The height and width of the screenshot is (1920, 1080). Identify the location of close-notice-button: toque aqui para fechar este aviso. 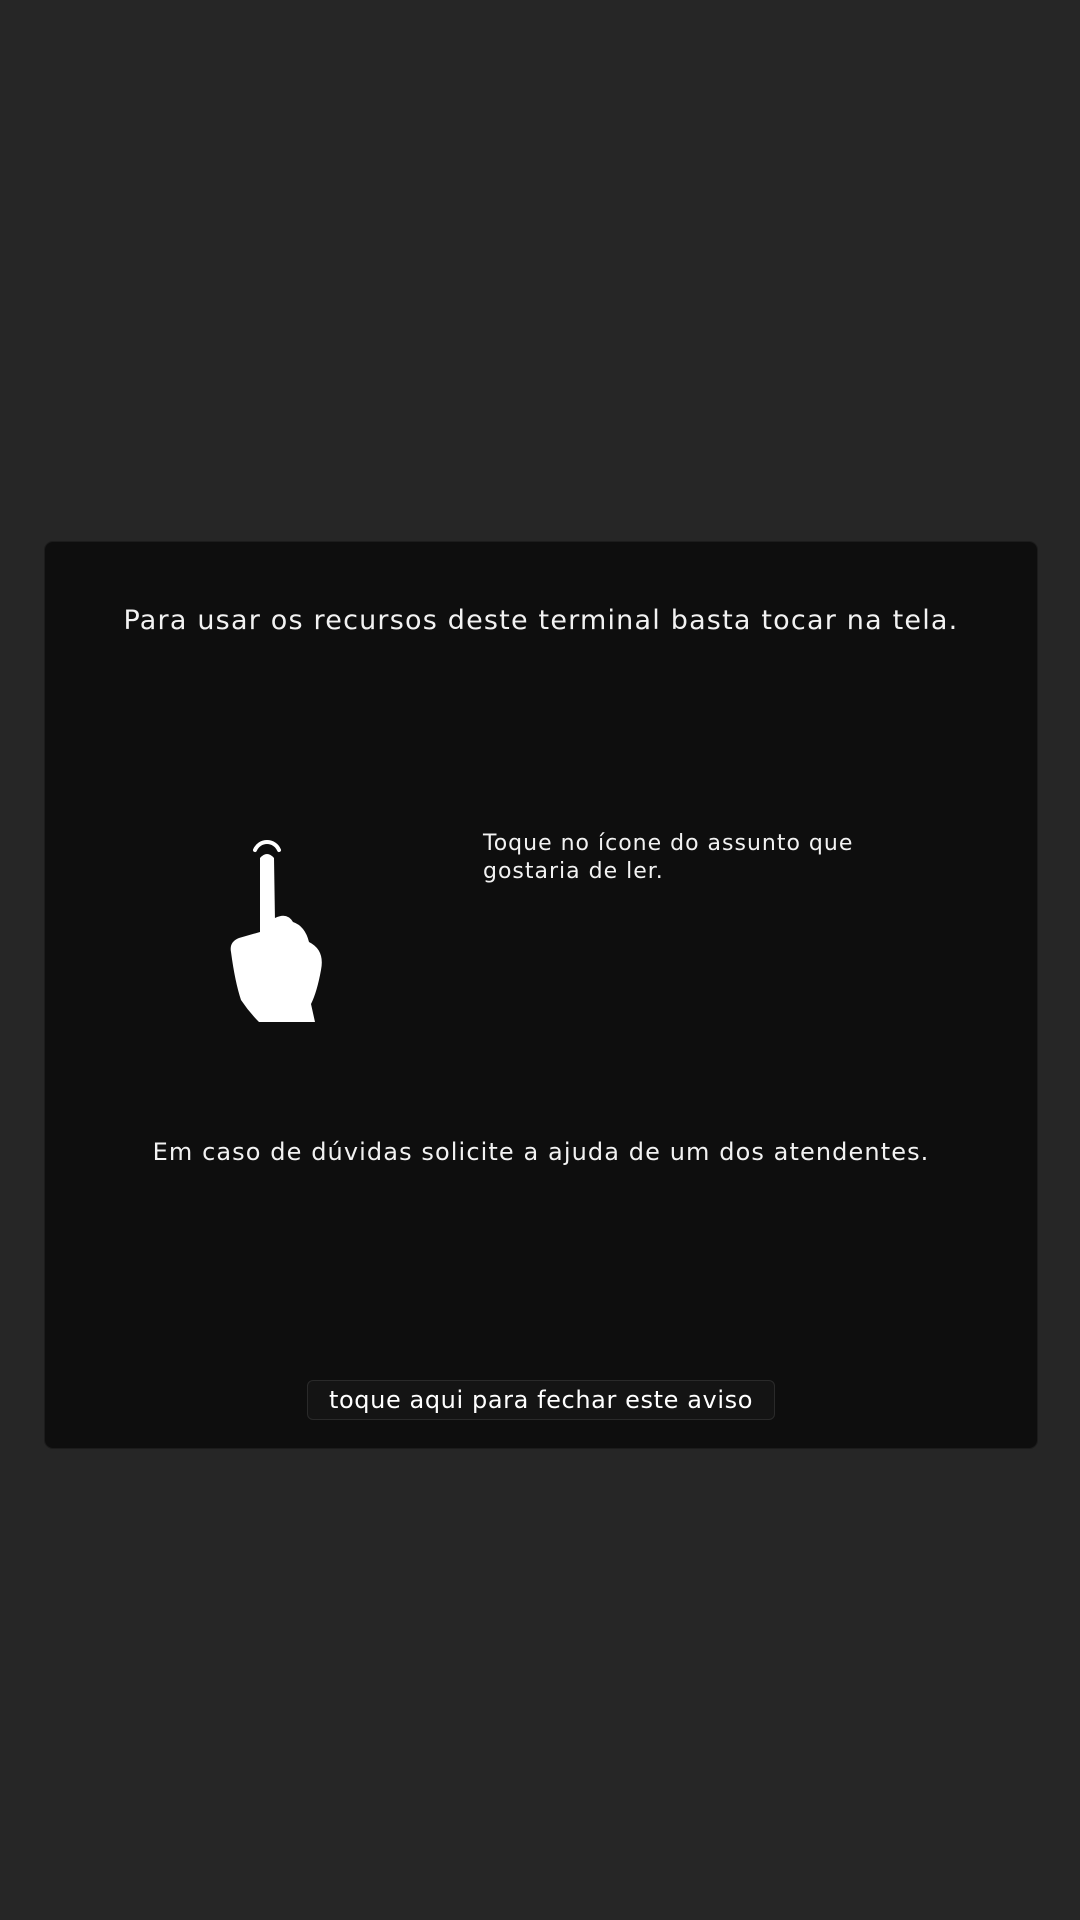
(541, 1400).